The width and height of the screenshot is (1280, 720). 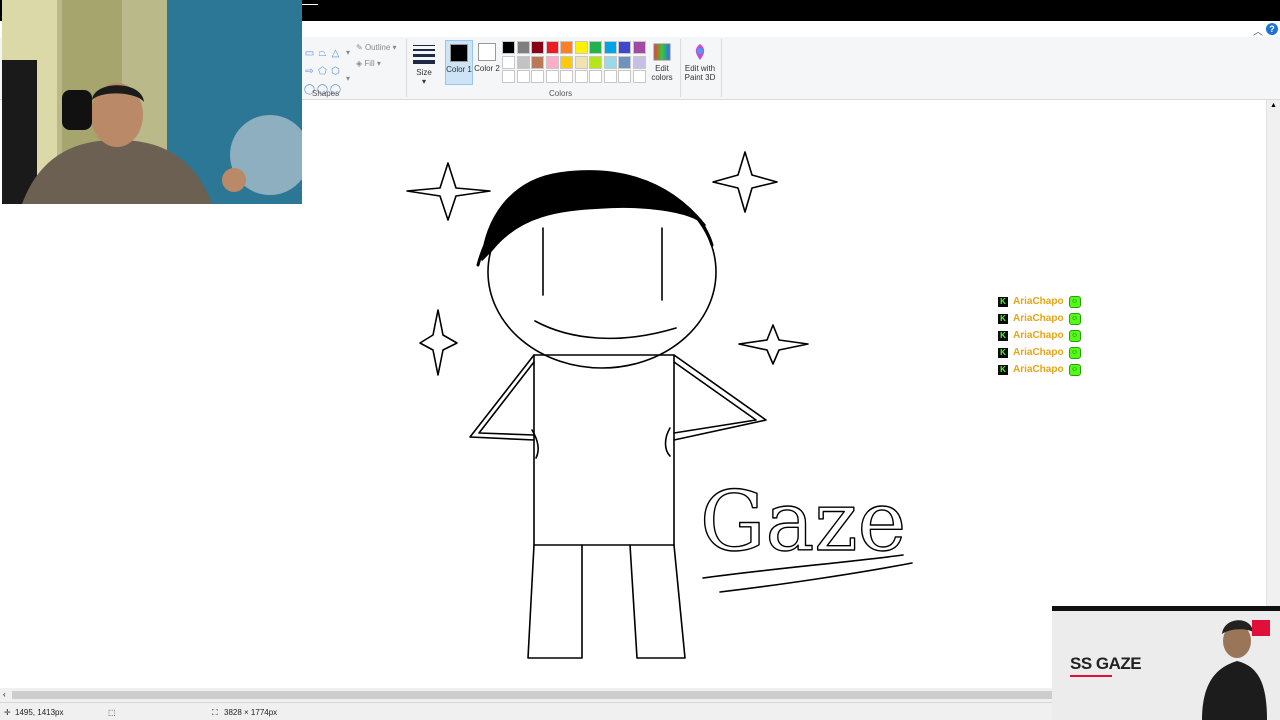 I want to click on vertical-scrollbar: ▲, so click(x=1273, y=394).